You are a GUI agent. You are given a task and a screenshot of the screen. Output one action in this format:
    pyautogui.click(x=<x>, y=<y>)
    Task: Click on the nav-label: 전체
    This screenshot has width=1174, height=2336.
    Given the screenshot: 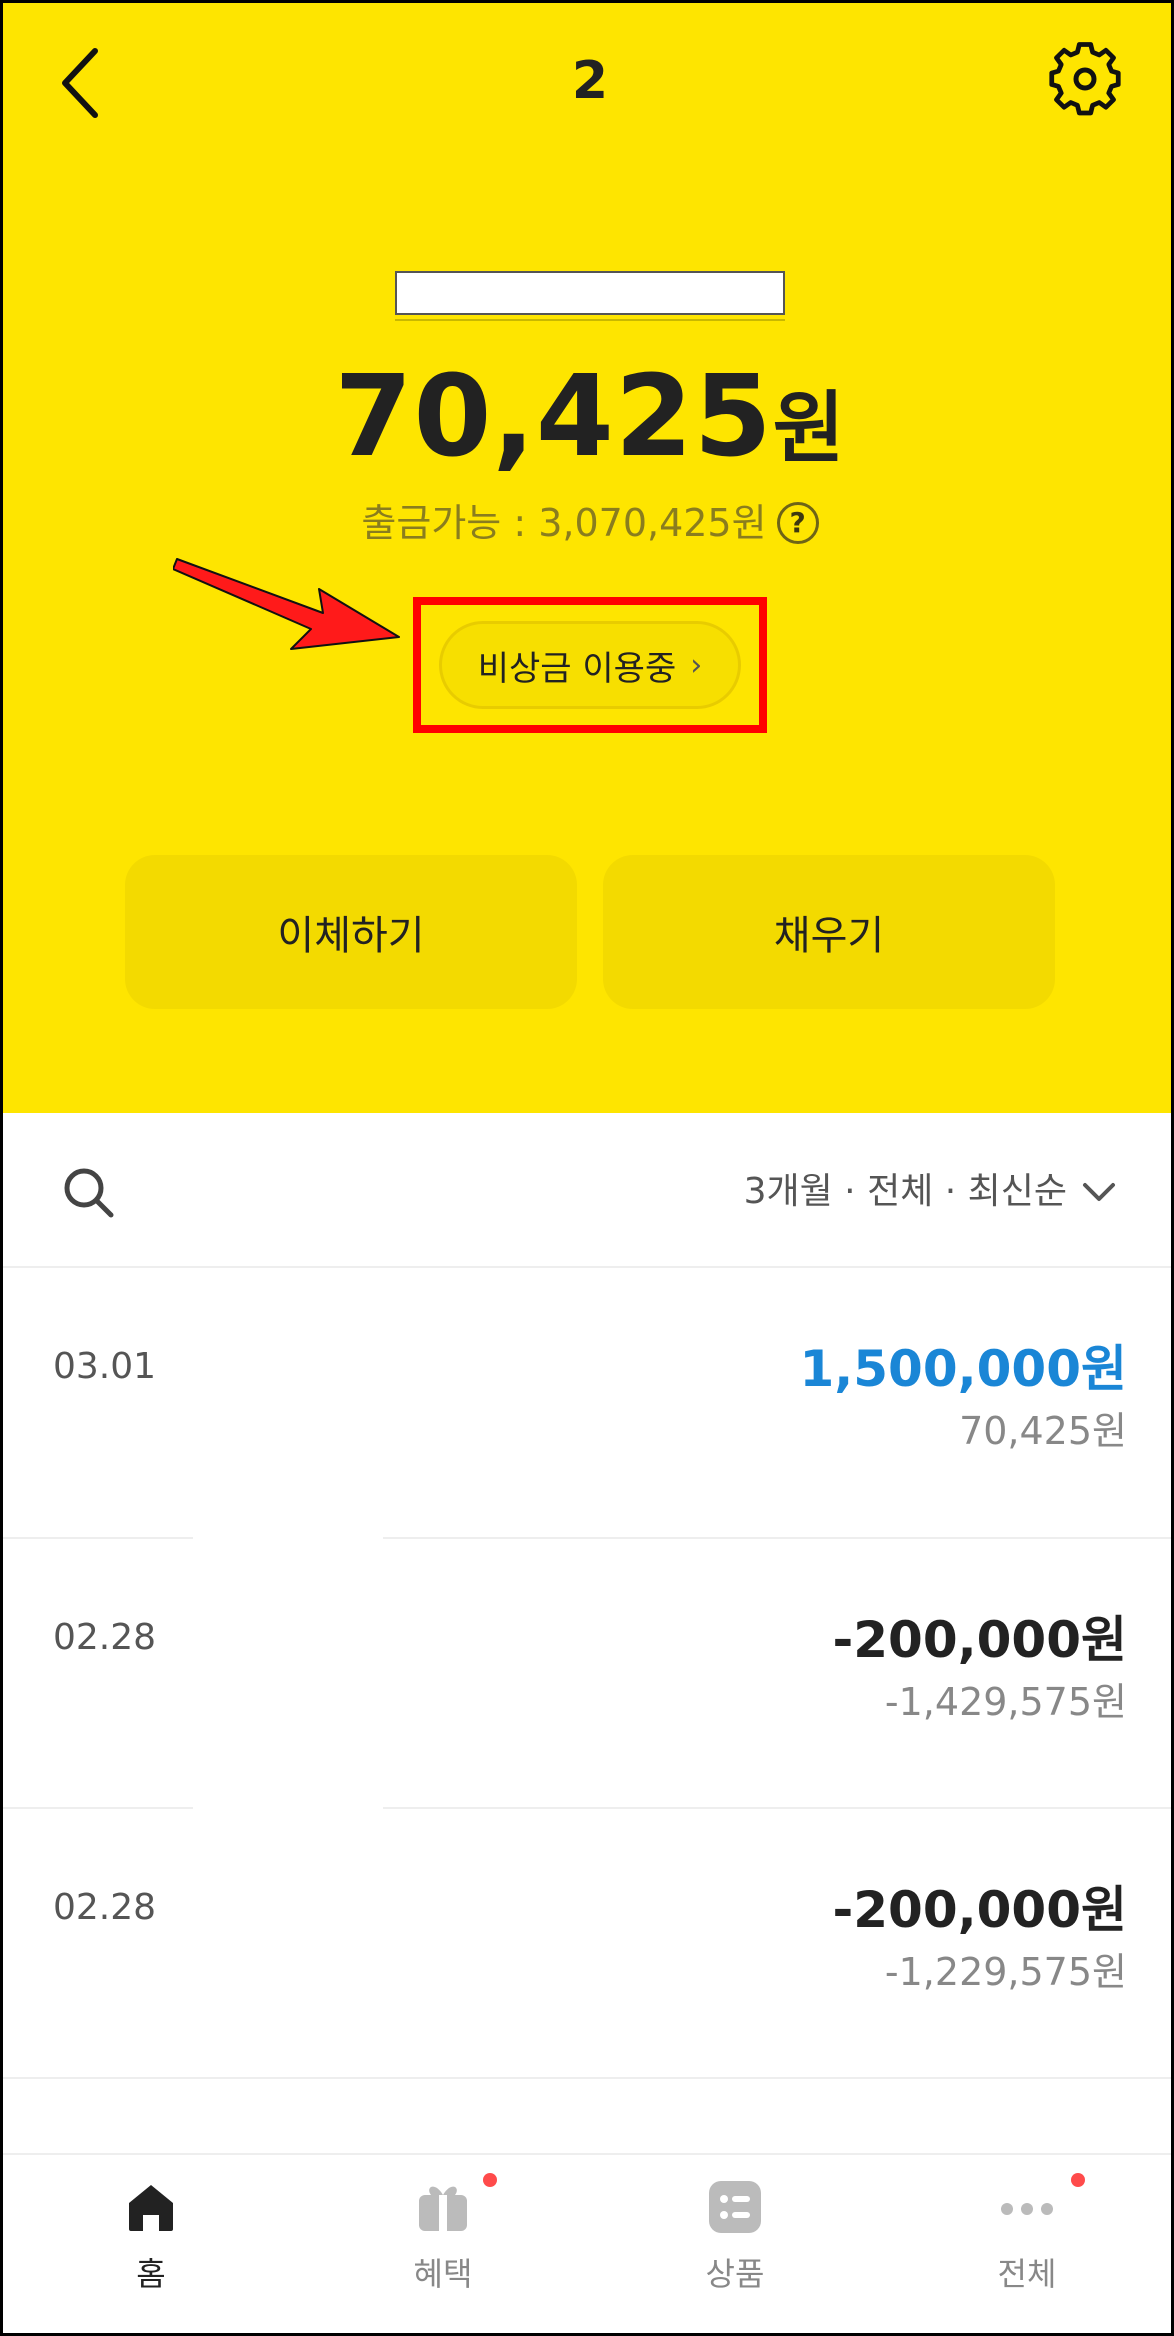 What is the action you would take?
    pyautogui.click(x=1027, y=2274)
    